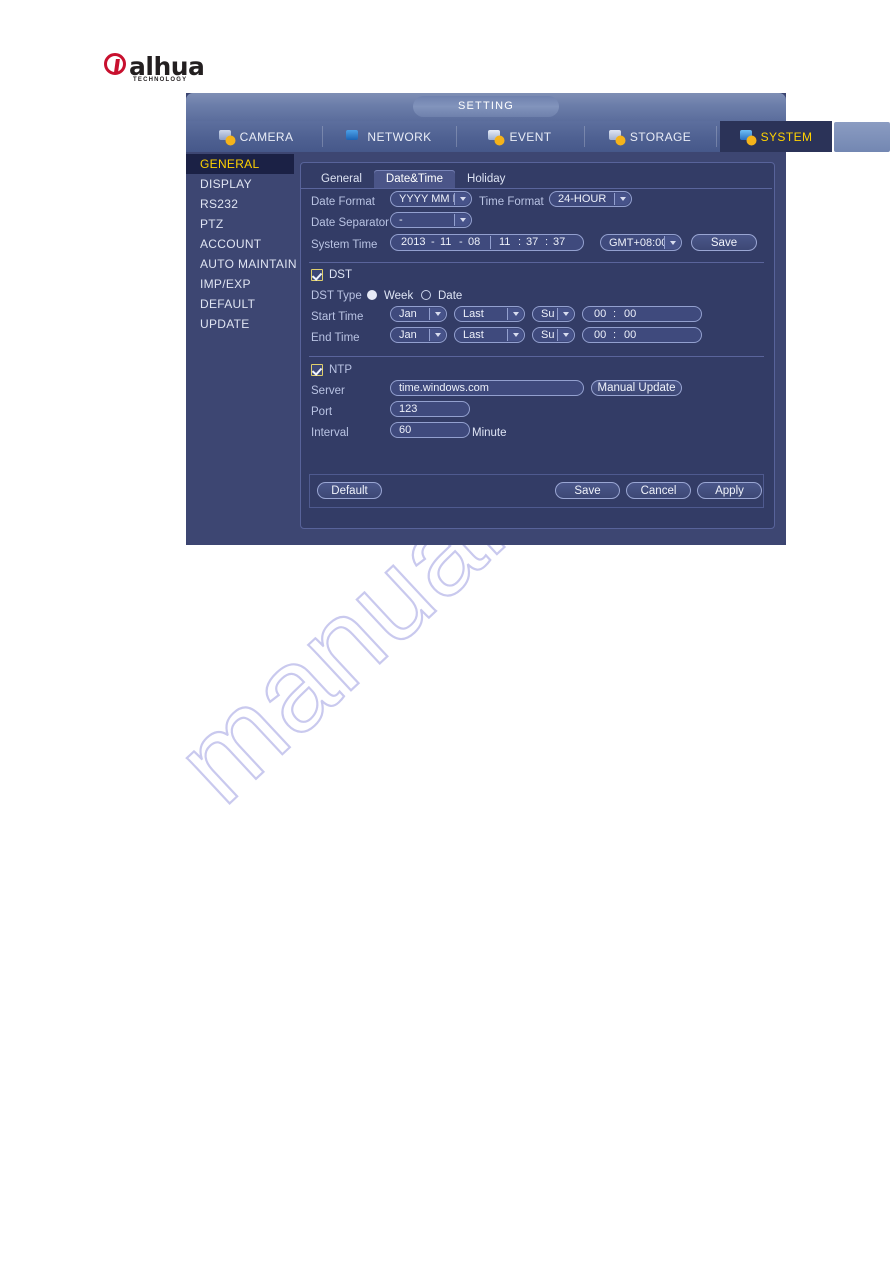 The height and width of the screenshot is (1263, 893). What do you see at coordinates (240, 164) in the screenshot?
I see `sidebar-item-general: GENERAL` at bounding box center [240, 164].